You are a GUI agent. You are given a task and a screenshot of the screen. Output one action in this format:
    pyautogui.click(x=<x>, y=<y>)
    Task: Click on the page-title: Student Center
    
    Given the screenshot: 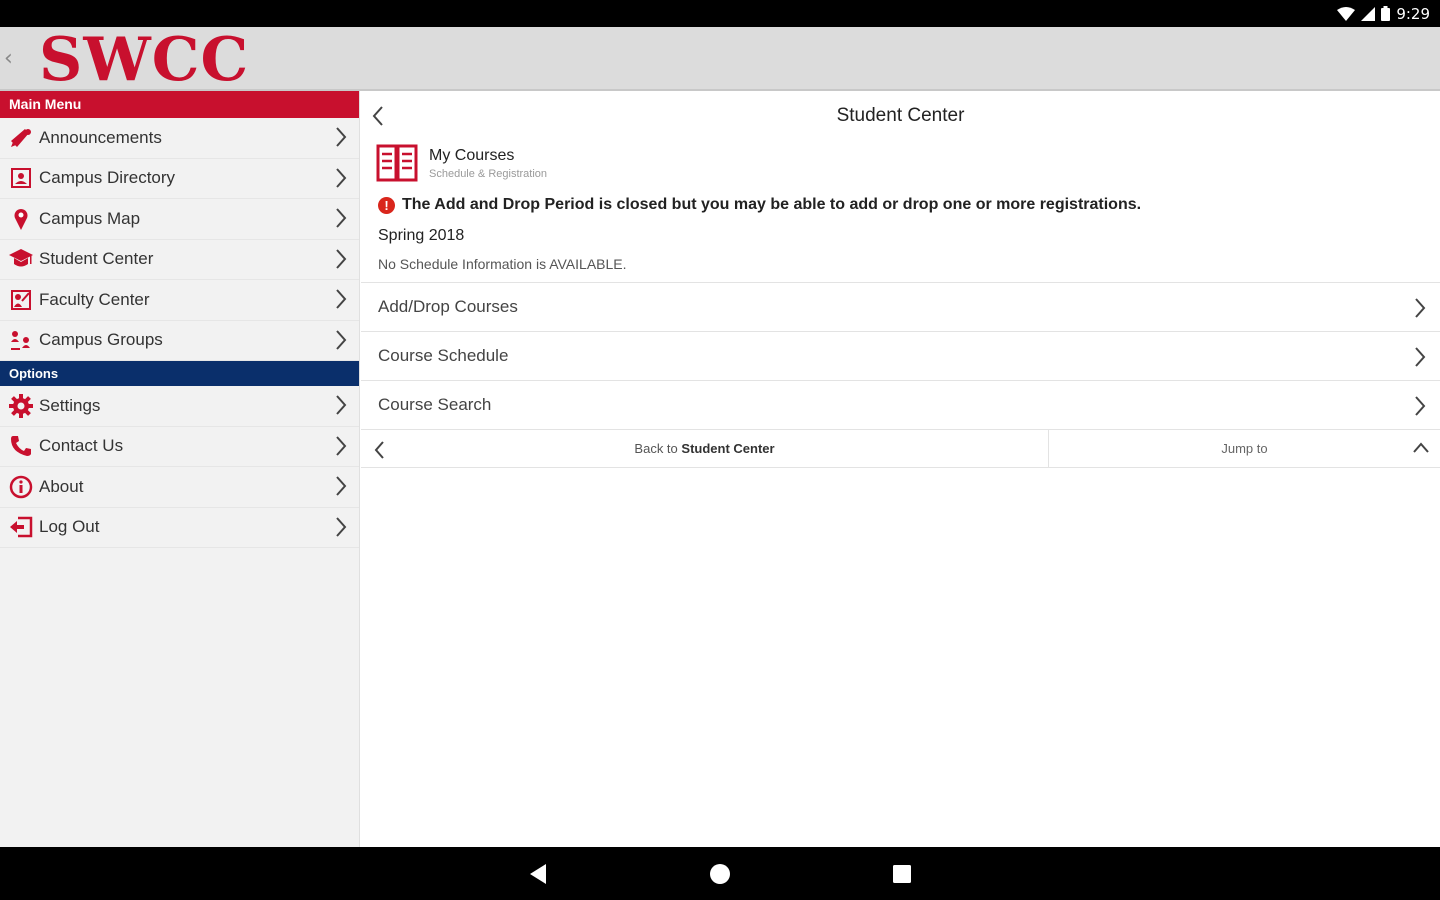 What is the action you would take?
    pyautogui.click(x=900, y=115)
    